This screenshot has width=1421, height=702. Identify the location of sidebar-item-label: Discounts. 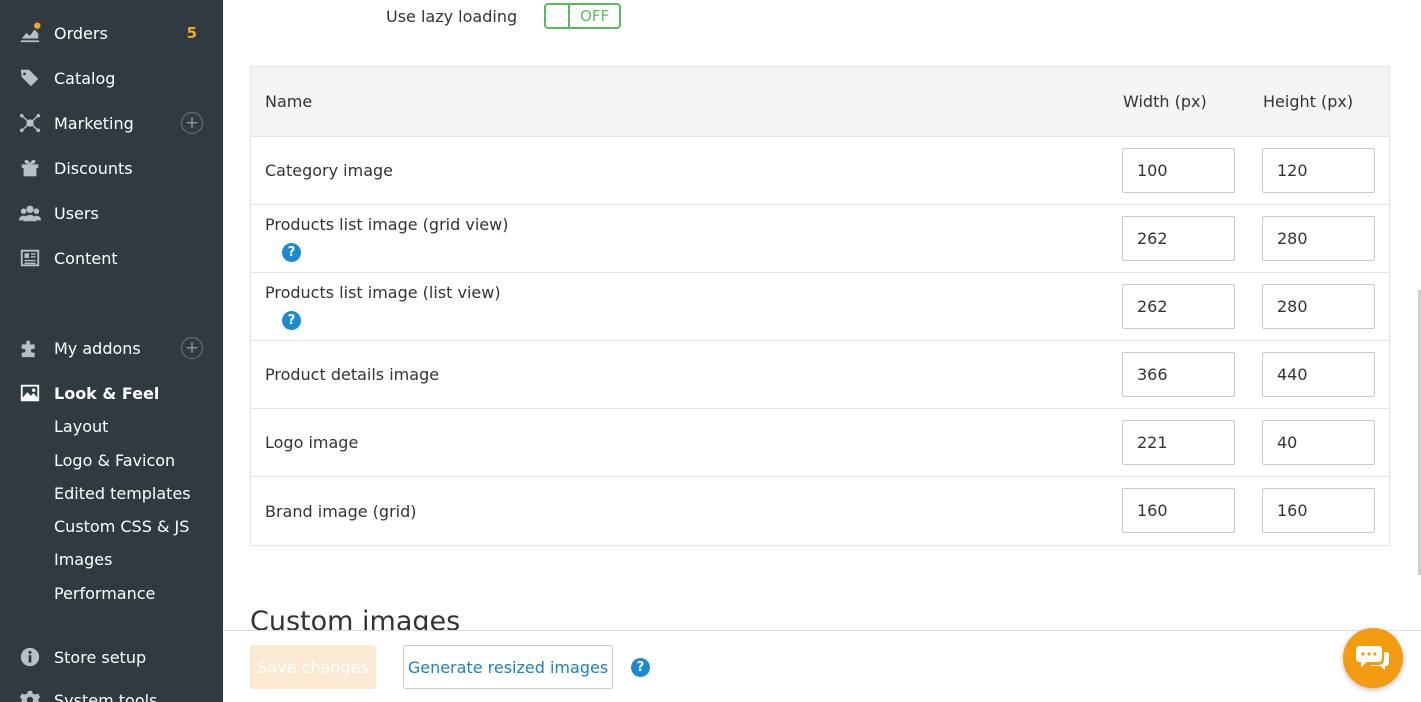
(93, 168).